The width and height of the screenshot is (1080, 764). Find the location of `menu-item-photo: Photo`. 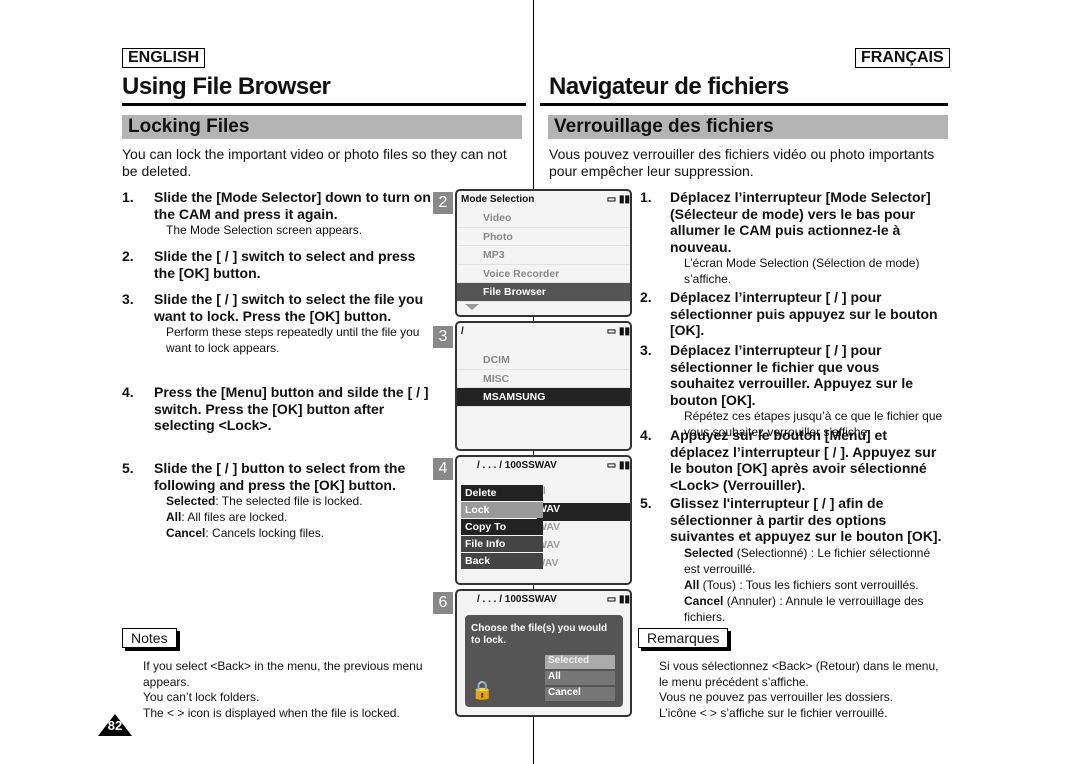

menu-item-photo: Photo is located at coordinates (543, 237).